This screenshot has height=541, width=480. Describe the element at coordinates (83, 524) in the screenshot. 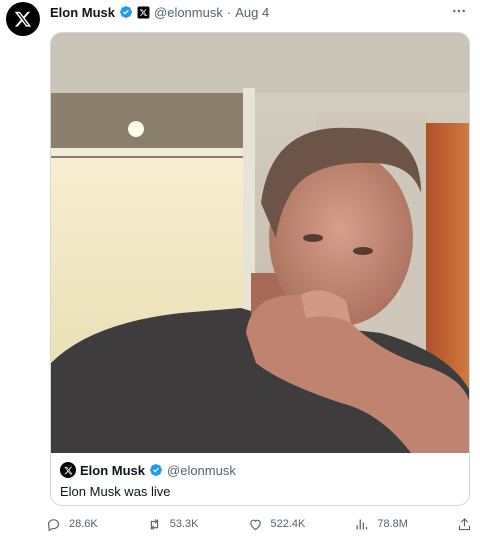

I see `reply-count: 28.6K` at that location.